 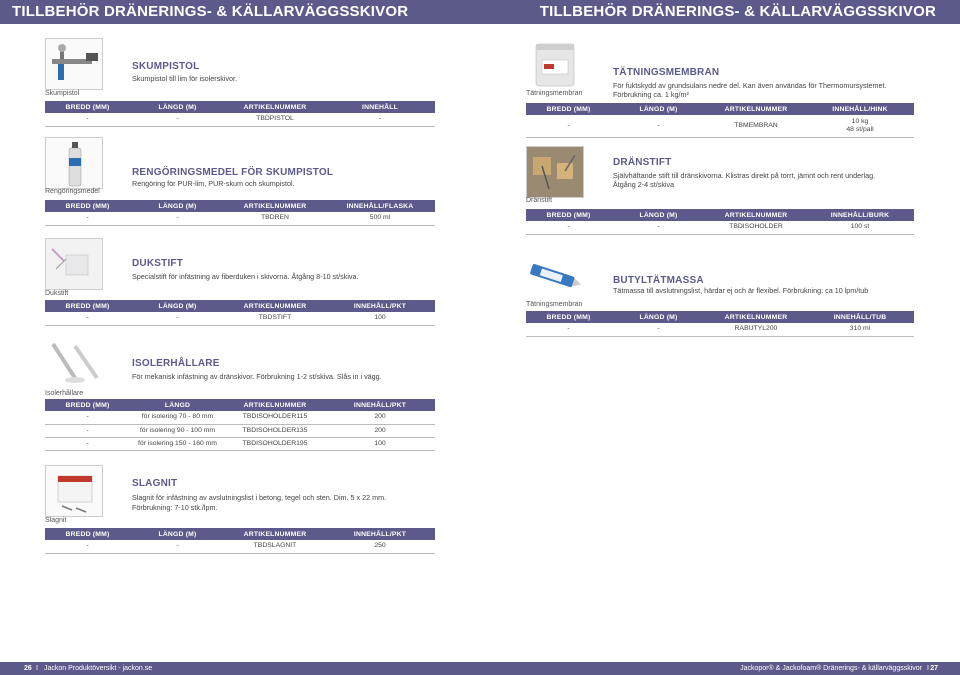 I want to click on table-row: - - TBDISOHOLDER 100 st, so click(x=720, y=228).